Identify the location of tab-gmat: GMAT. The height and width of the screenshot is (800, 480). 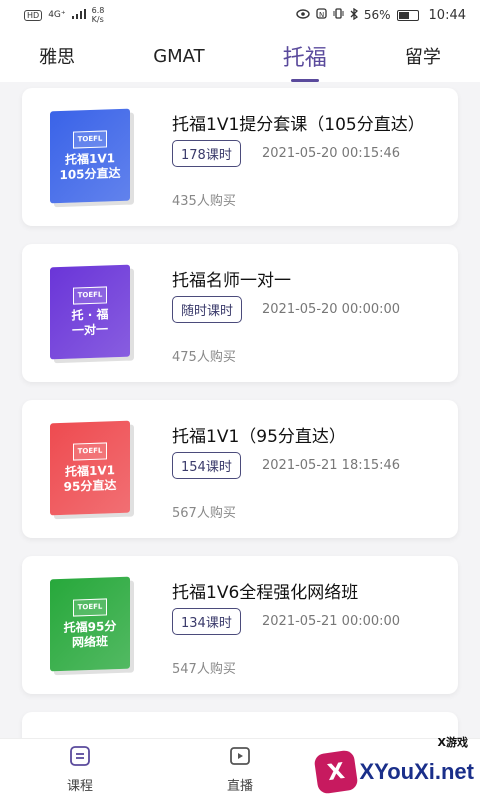
(178, 56).